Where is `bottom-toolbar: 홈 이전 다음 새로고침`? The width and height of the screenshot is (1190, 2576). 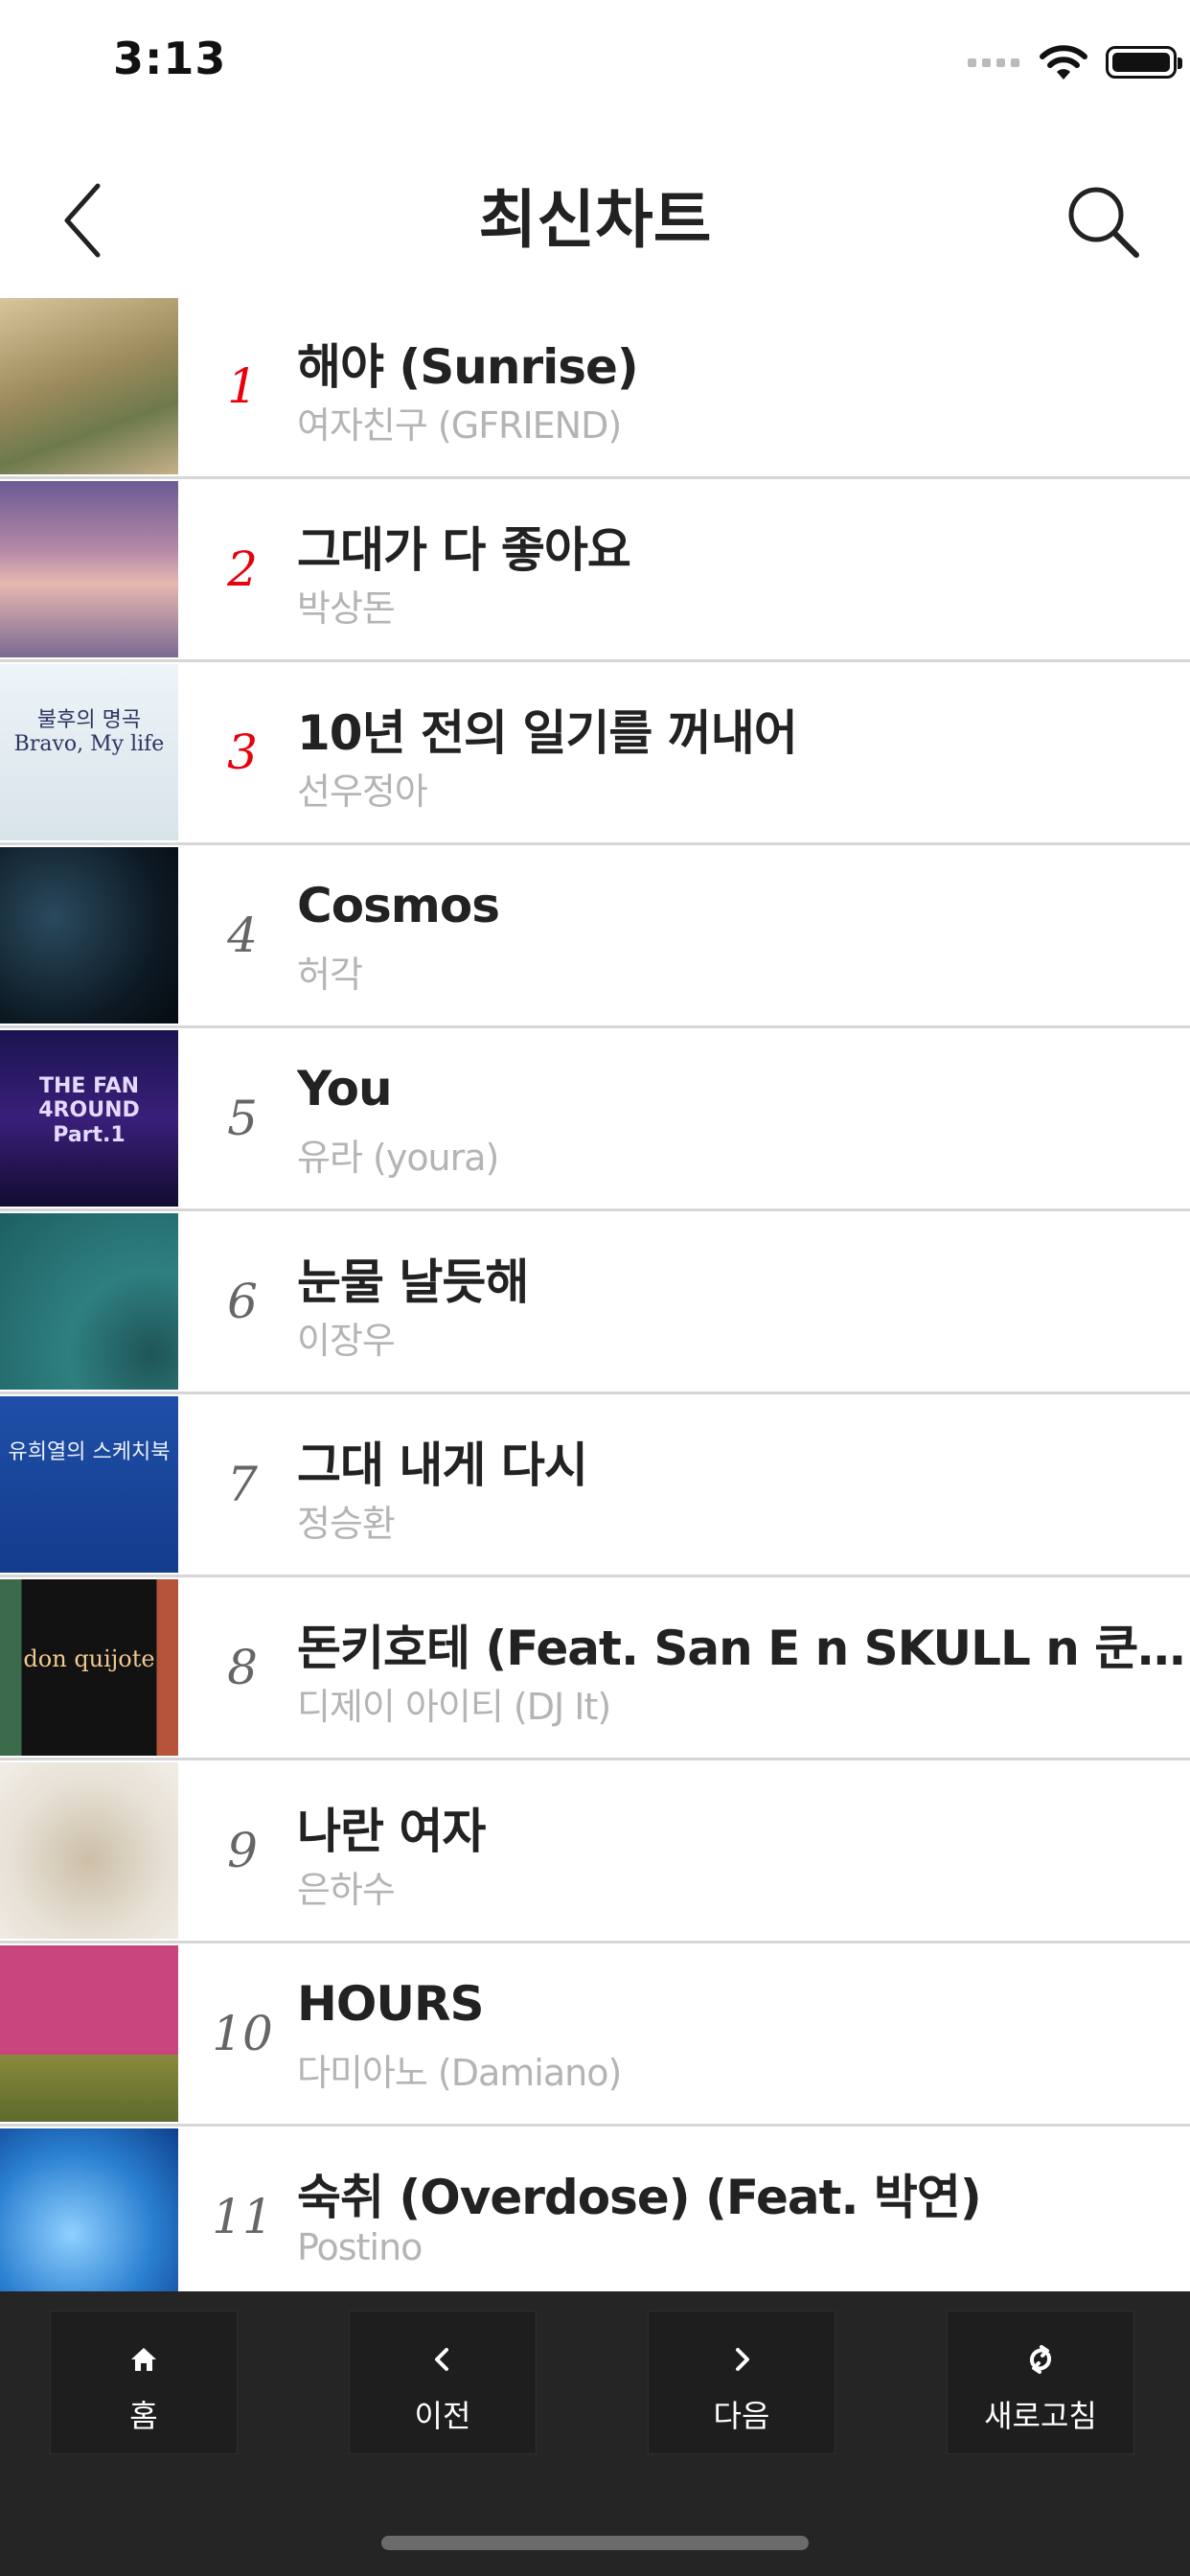 bottom-toolbar: 홈 이전 다음 새로고침 is located at coordinates (595, 2433).